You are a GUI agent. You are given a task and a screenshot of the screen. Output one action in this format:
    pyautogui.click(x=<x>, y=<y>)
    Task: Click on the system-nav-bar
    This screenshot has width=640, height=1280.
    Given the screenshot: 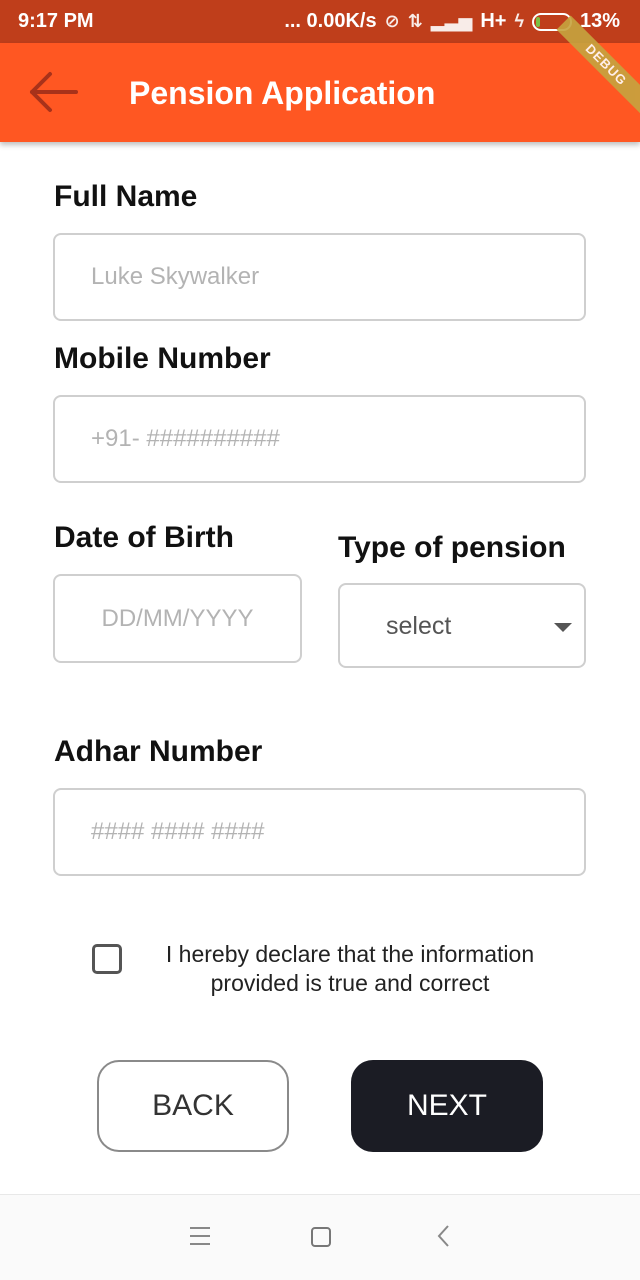 What is the action you would take?
    pyautogui.click(x=320, y=1237)
    